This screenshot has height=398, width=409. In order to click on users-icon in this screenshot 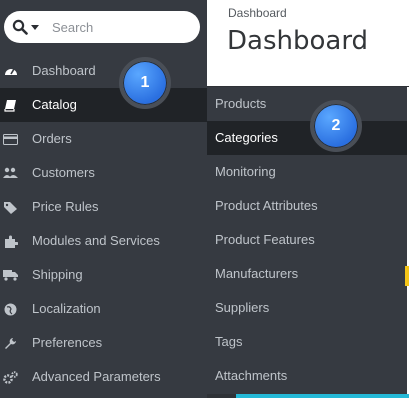, I will do `click(10, 173)`.